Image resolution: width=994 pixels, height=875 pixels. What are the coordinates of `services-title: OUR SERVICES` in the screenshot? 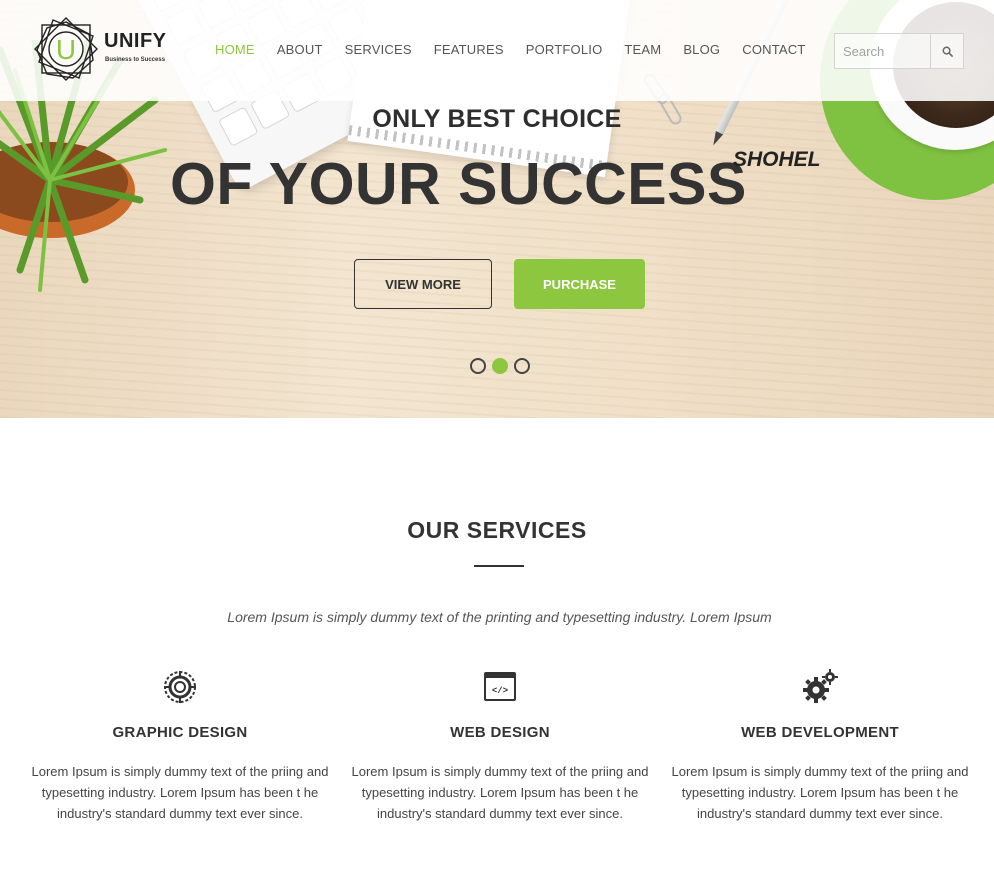 It's located at (497, 530).